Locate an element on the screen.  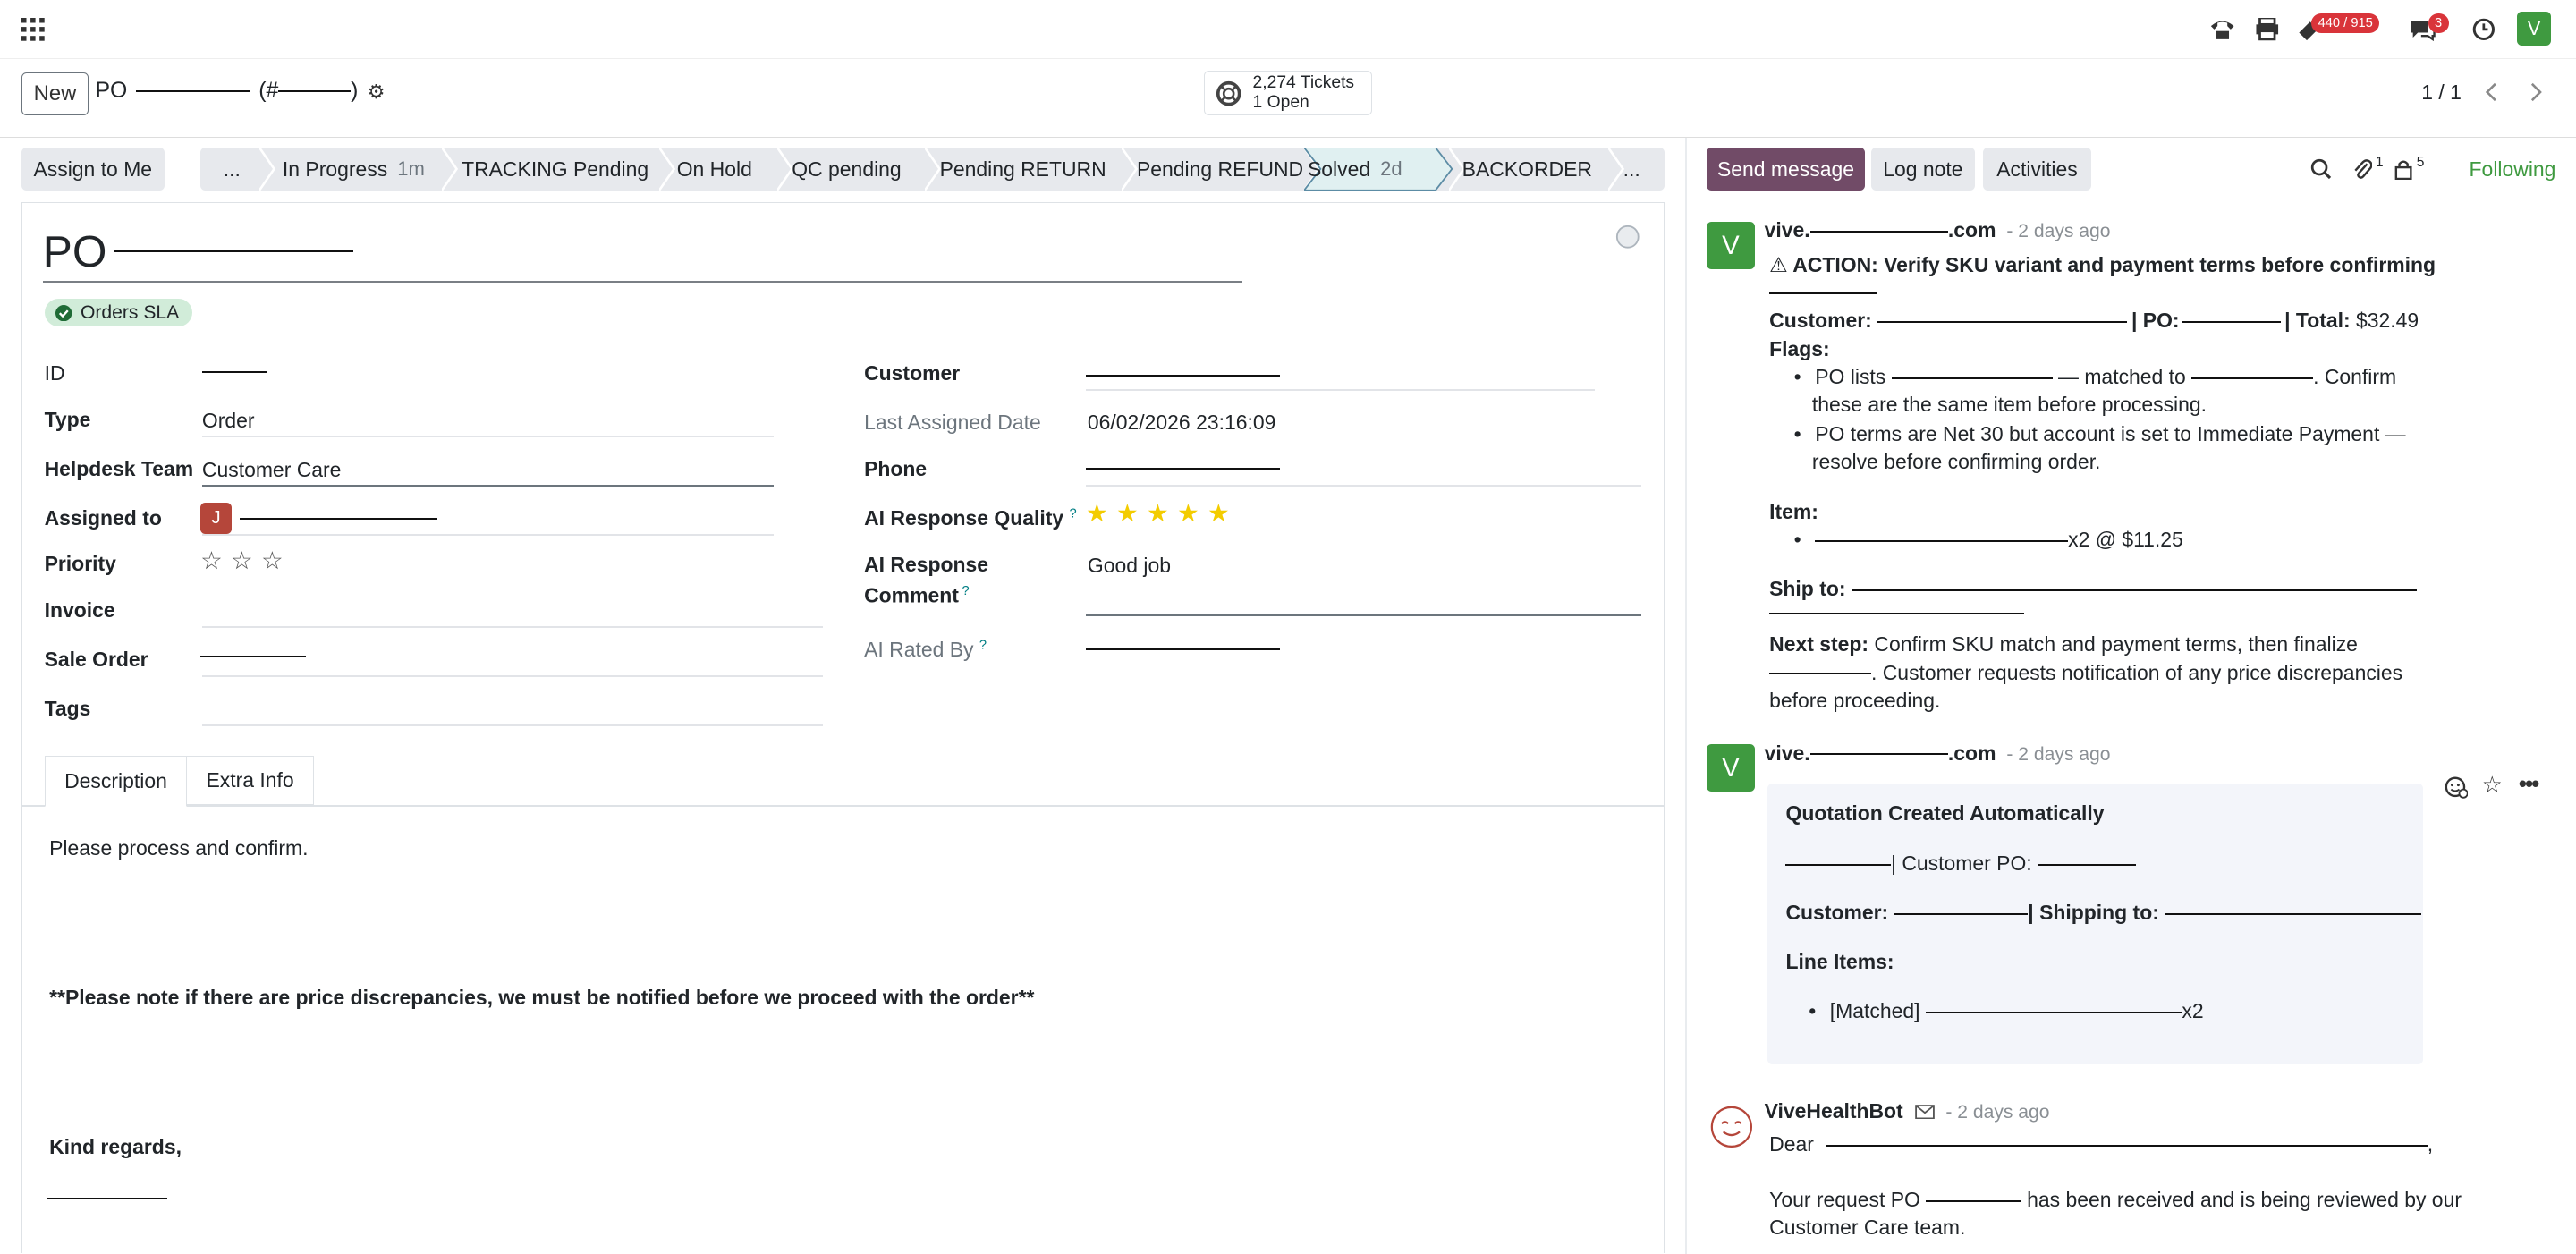
redacted-customer is located at coordinates (1183, 375).